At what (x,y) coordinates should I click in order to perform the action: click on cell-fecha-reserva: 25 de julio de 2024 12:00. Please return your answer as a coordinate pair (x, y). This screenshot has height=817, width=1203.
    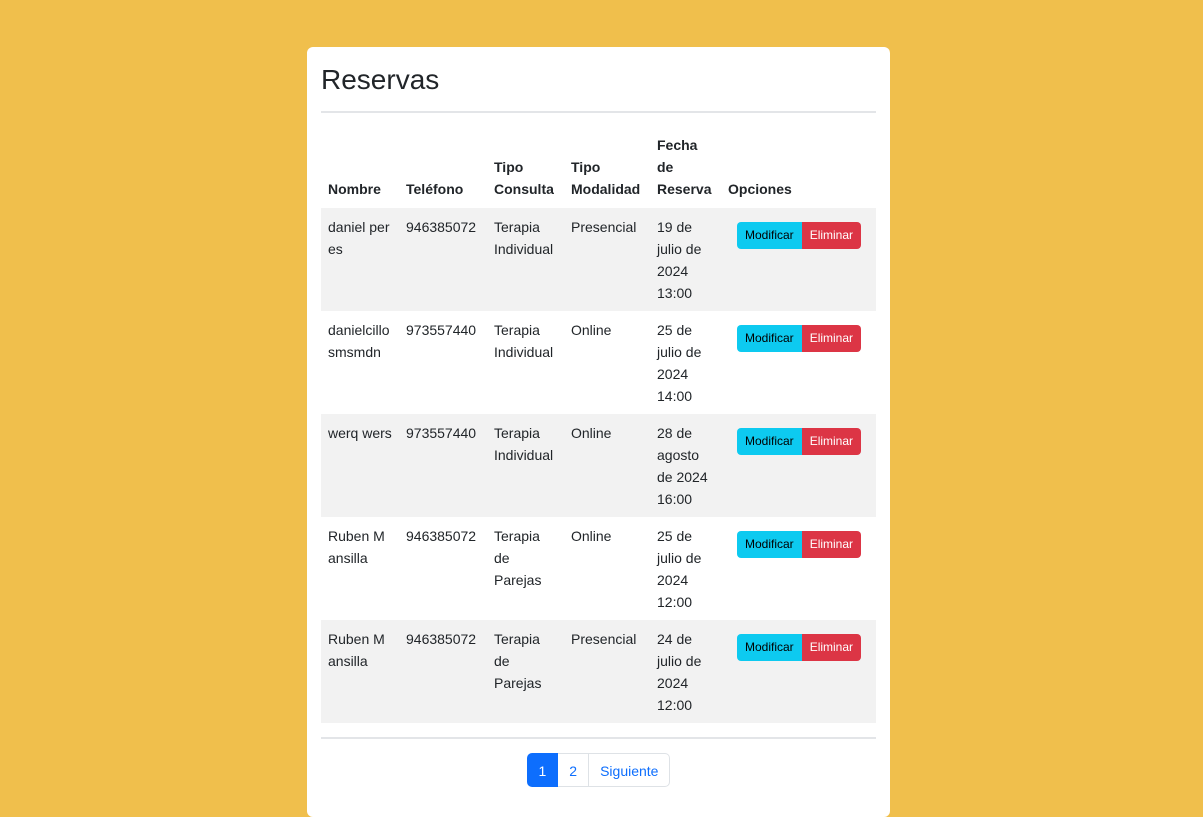
    Looking at the image, I should click on (679, 569).